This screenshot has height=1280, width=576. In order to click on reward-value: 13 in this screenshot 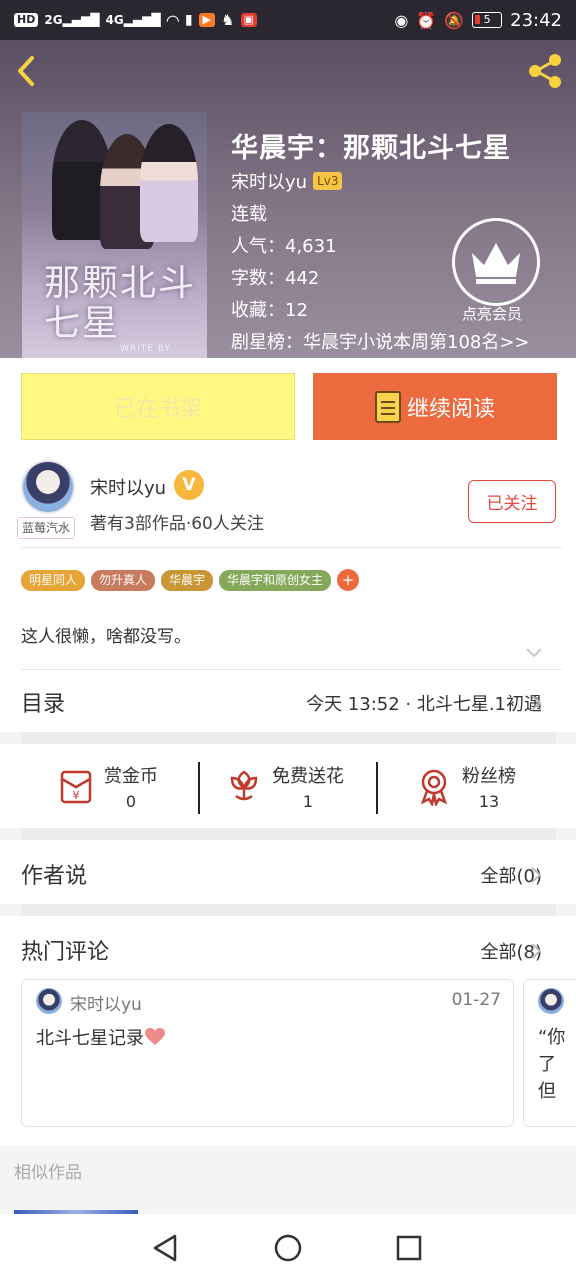, I will do `click(489, 801)`.